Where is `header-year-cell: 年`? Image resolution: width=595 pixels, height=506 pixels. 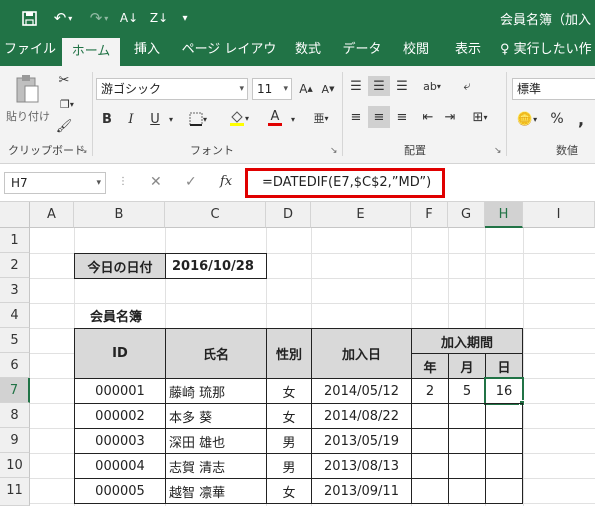
header-year-cell: 年 is located at coordinates (430, 366).